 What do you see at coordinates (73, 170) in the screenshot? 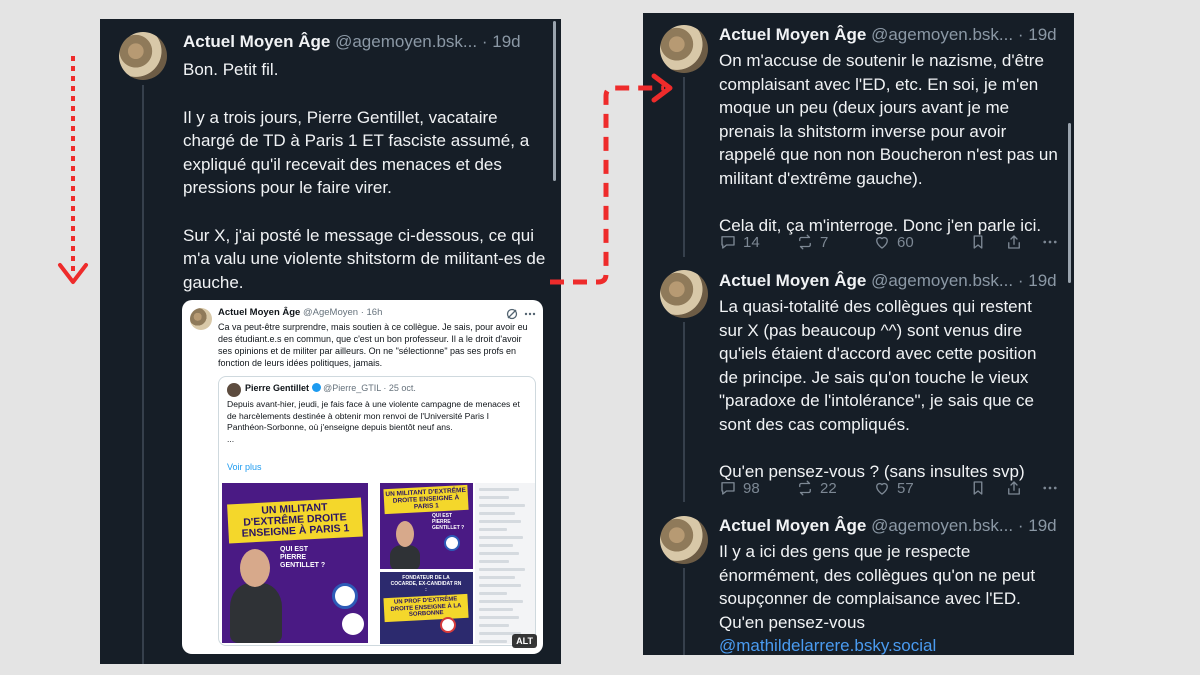
I see `down-arrow` at bounding box center [73, 170].